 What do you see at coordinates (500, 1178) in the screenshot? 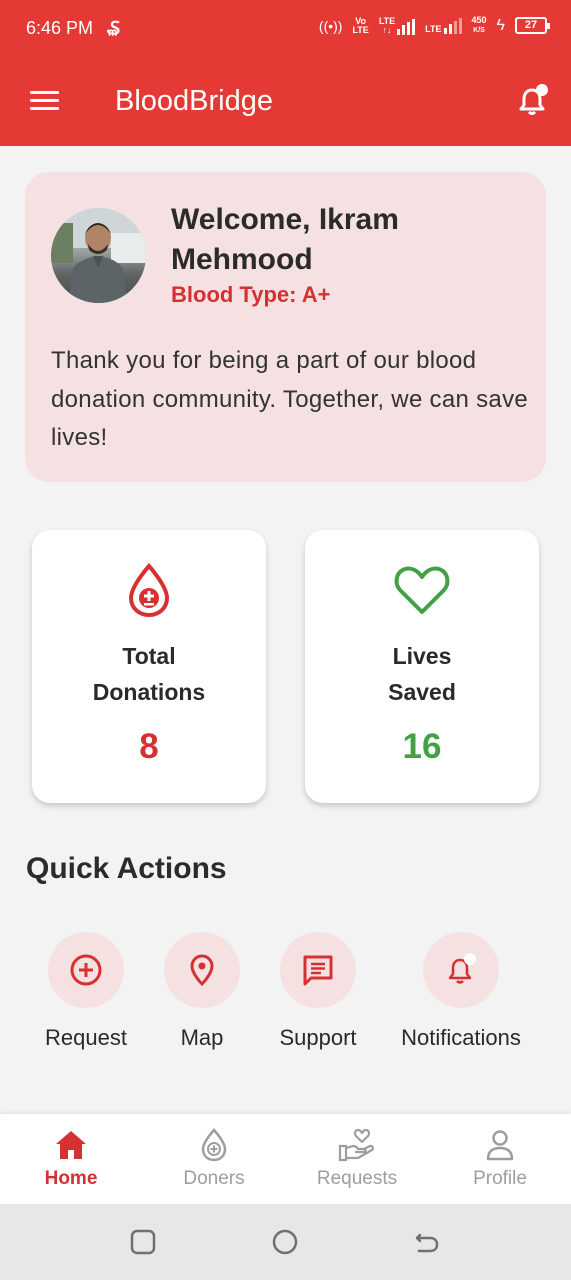
I see `nav-label: Profile` at bounding box center [500, 1178].